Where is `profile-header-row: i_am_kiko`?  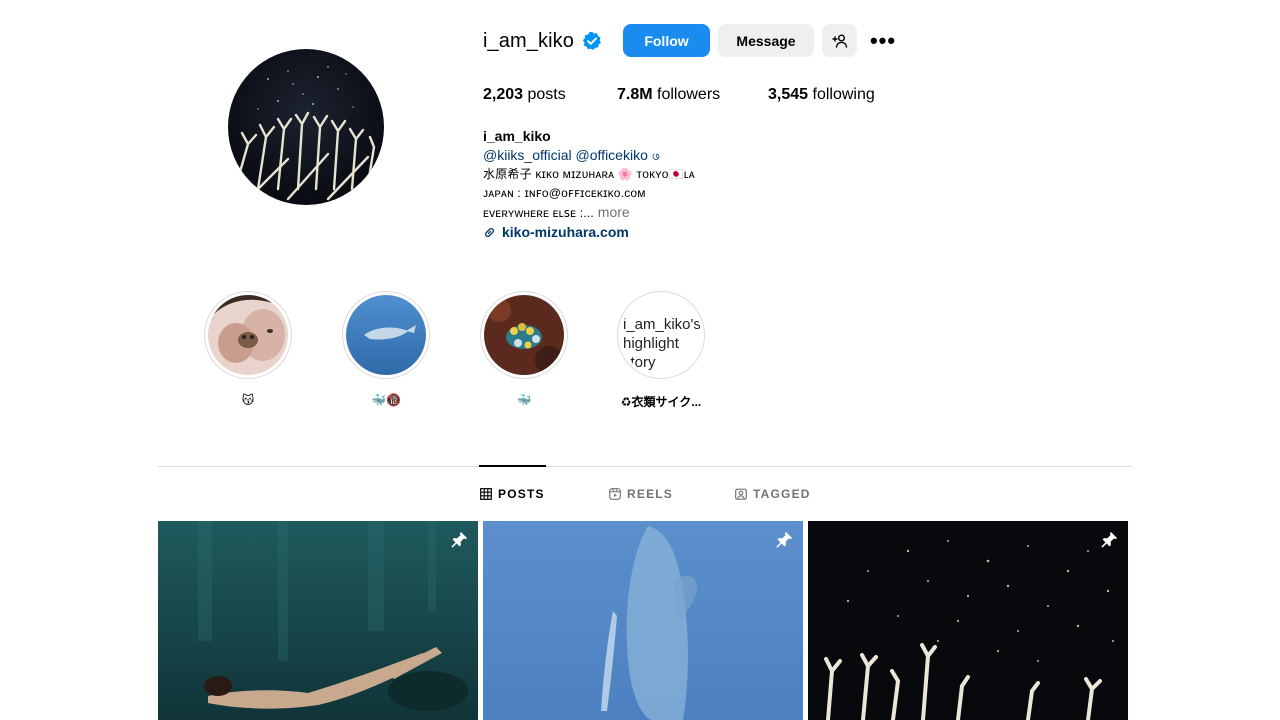 profile-header-row: i_am_kiko is located at coordinates (542, 41).